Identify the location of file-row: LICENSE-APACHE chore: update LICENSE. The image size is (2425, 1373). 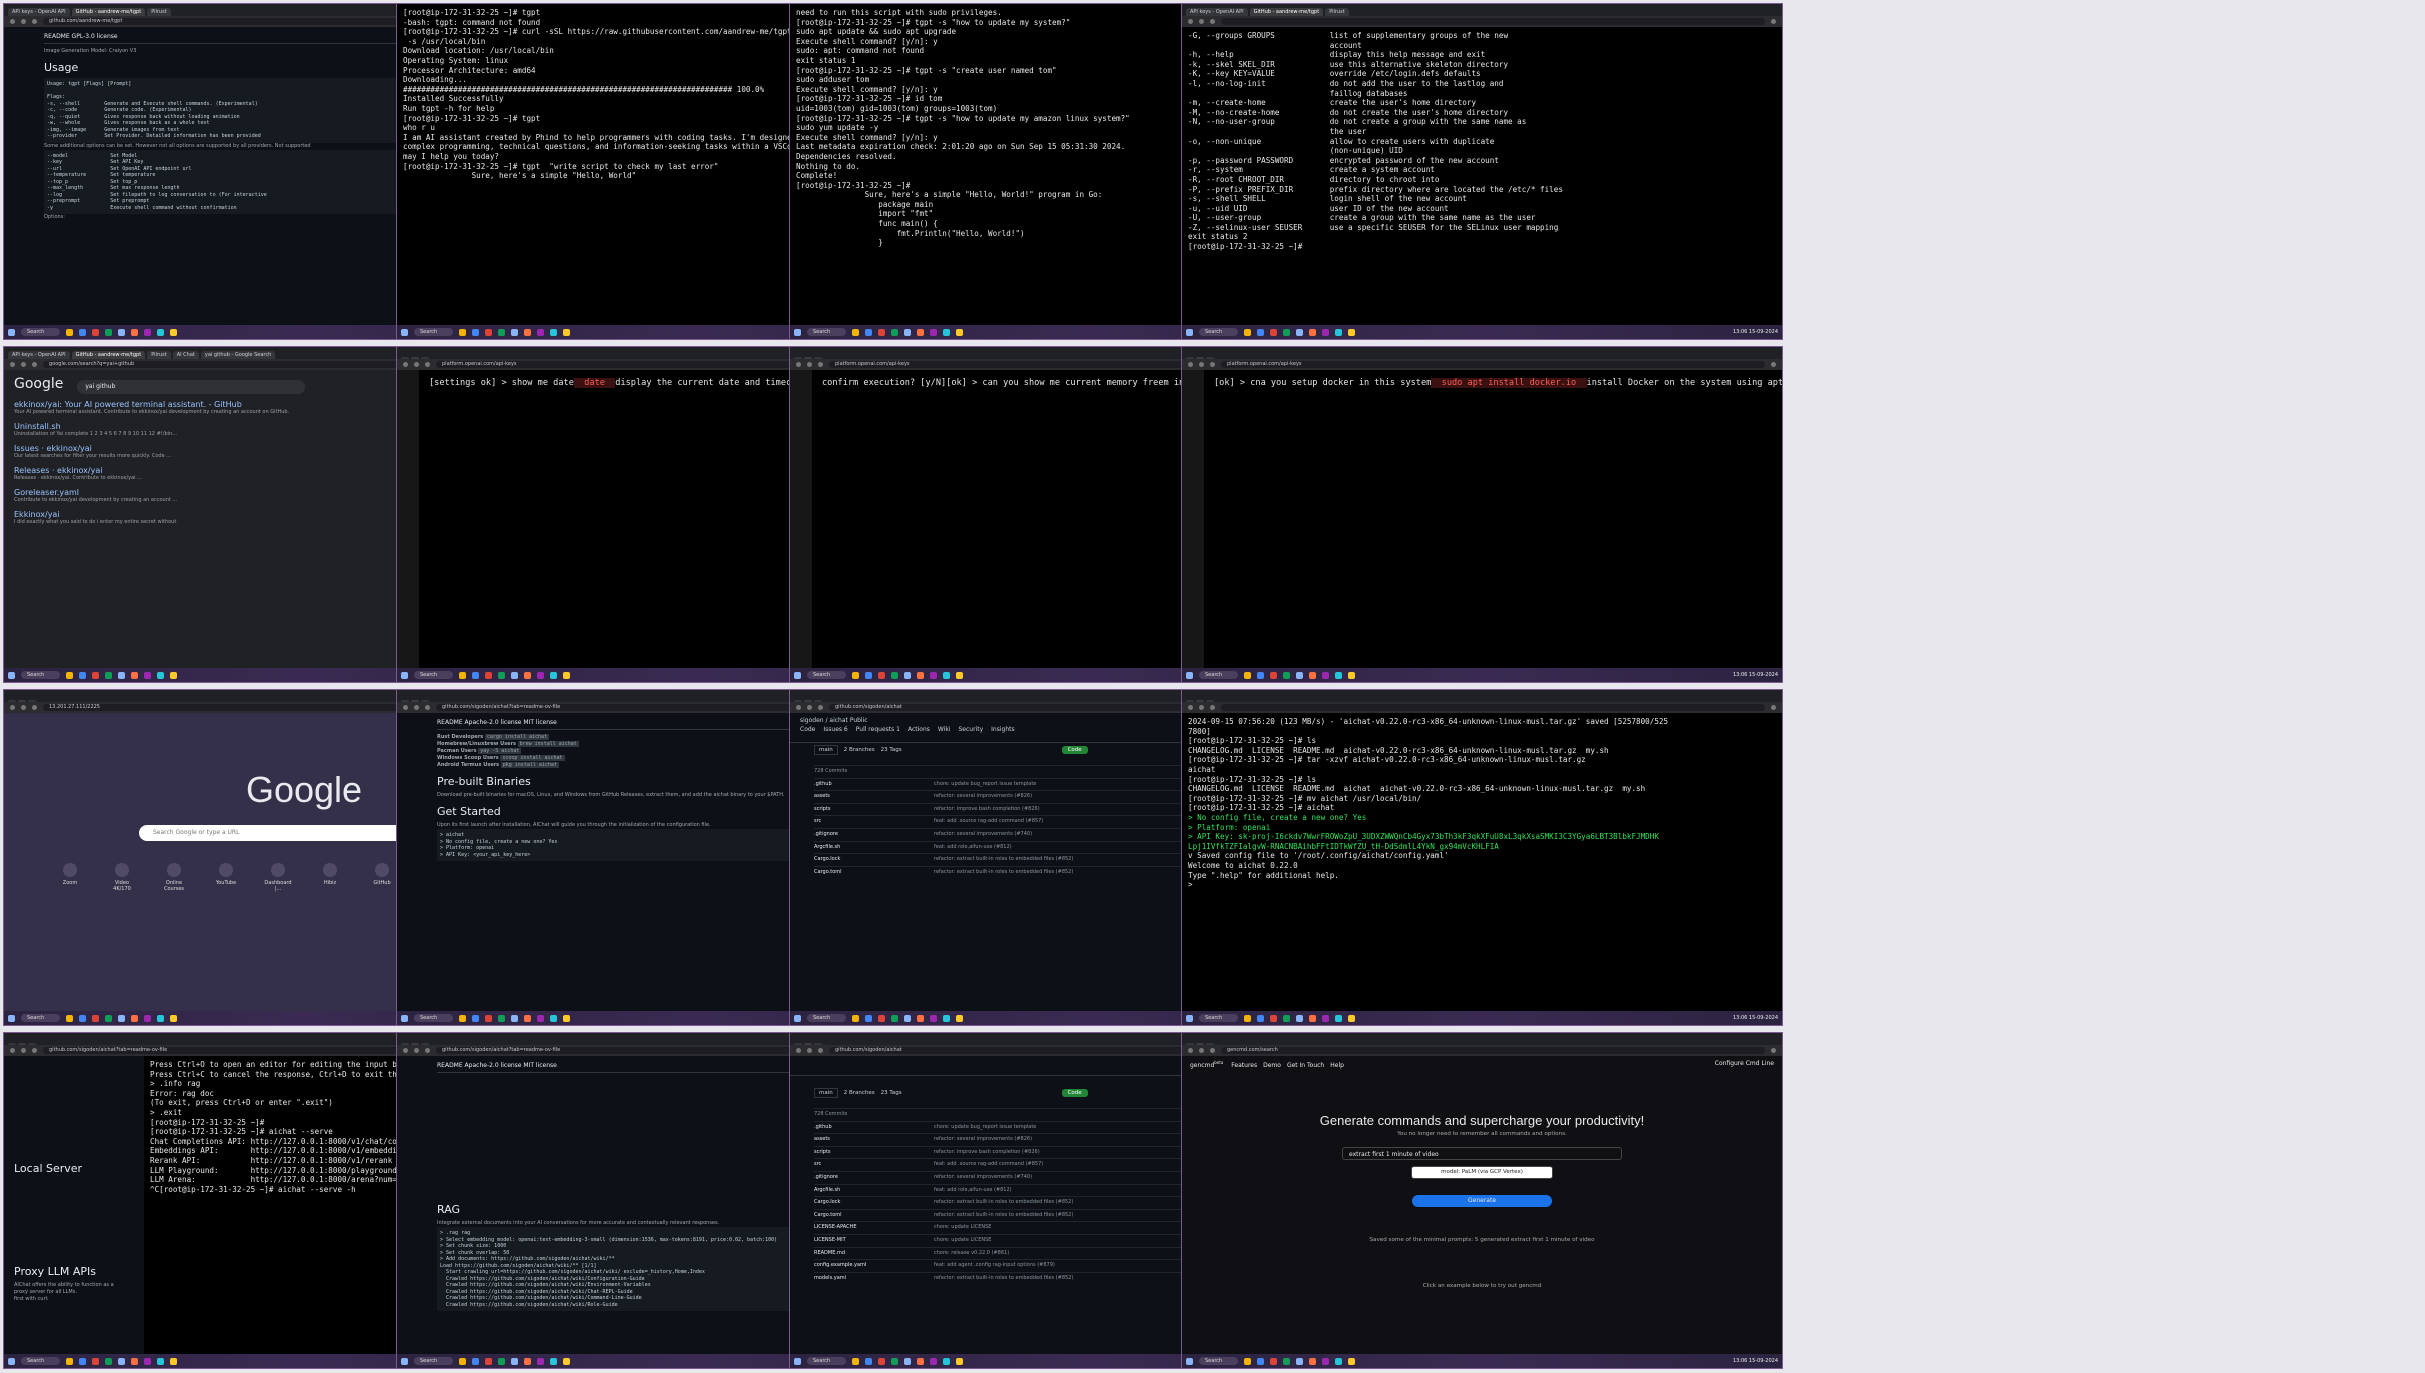
(1004, 1227).